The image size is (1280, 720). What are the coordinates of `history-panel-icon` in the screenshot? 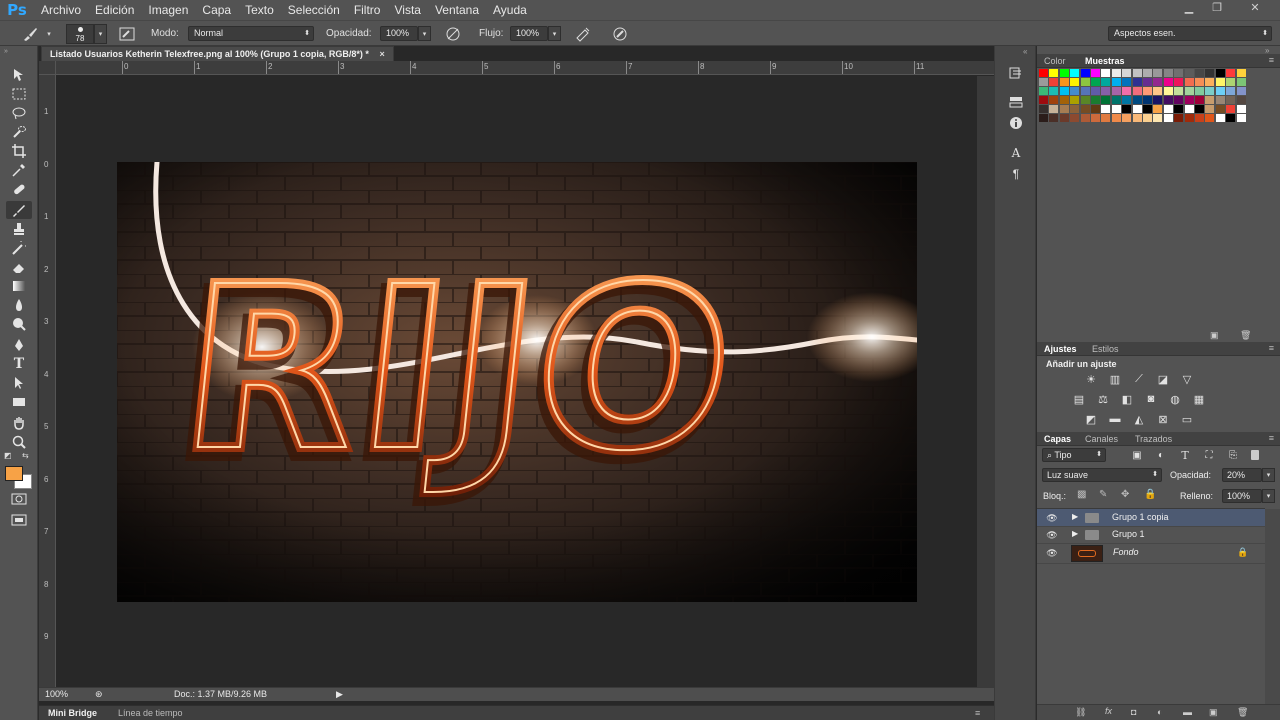 It's located at (1016, 73).